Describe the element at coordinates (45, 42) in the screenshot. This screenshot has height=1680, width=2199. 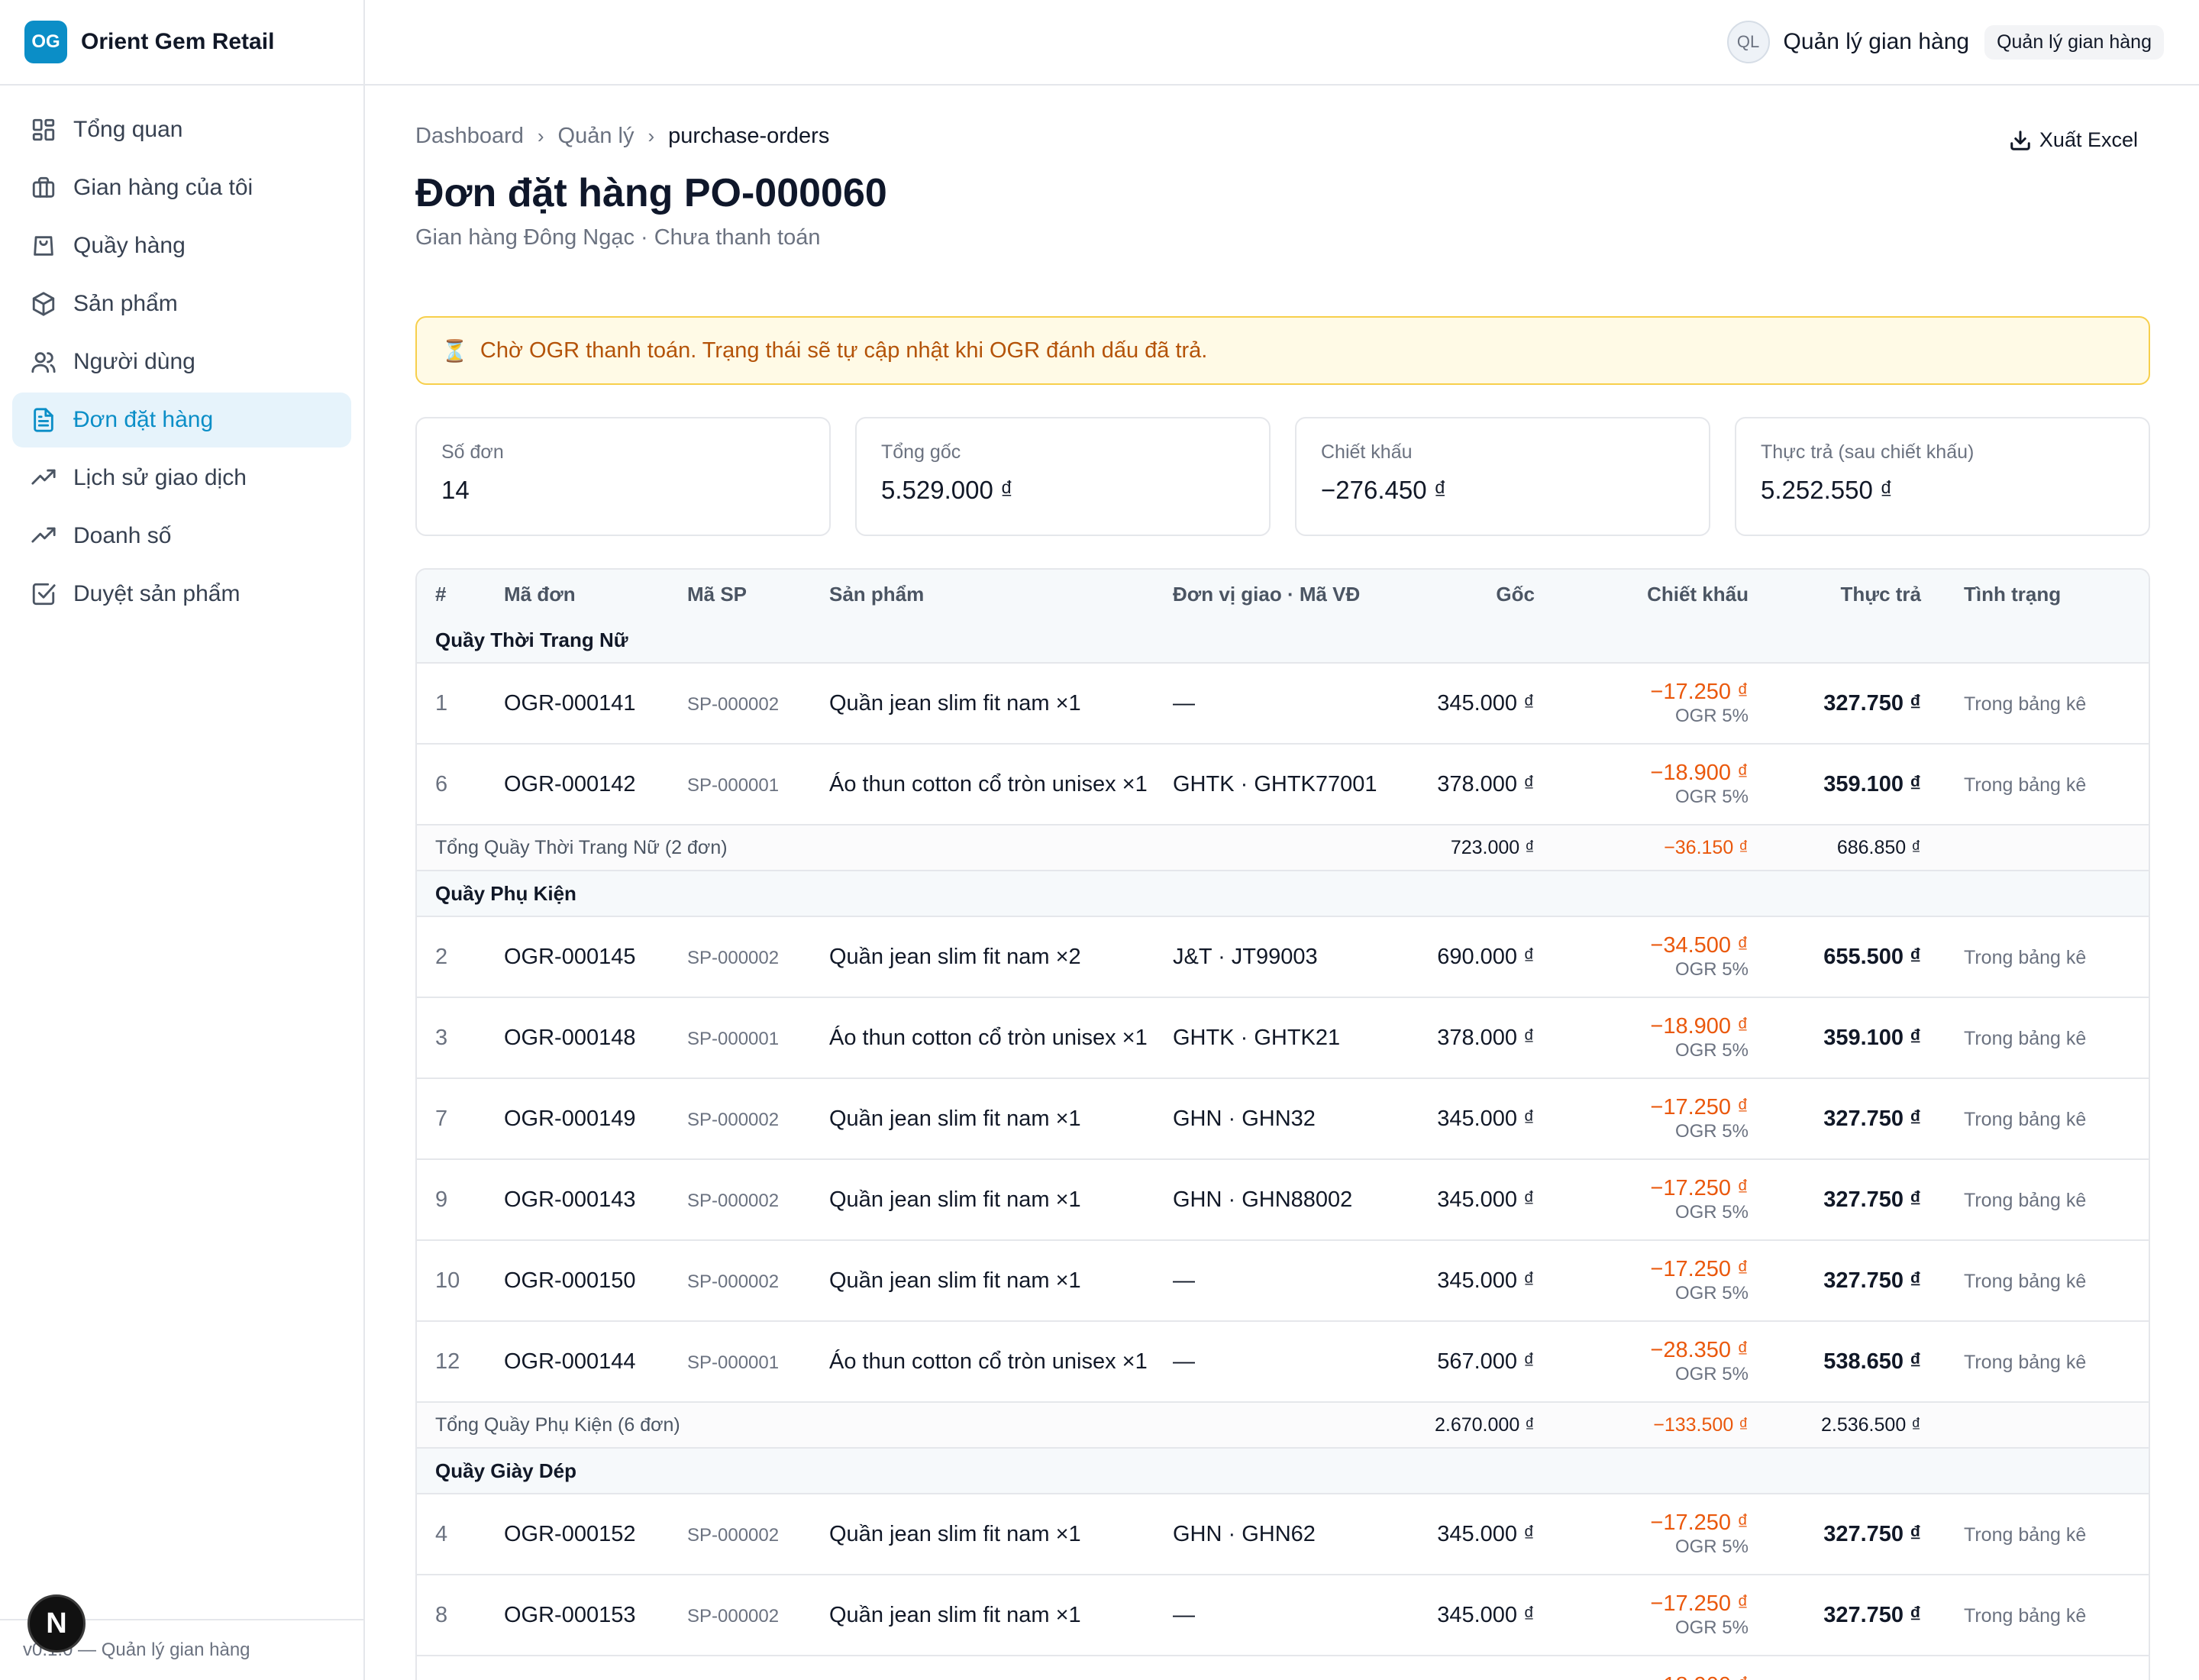
I see `brand-logo: OG` at that location.